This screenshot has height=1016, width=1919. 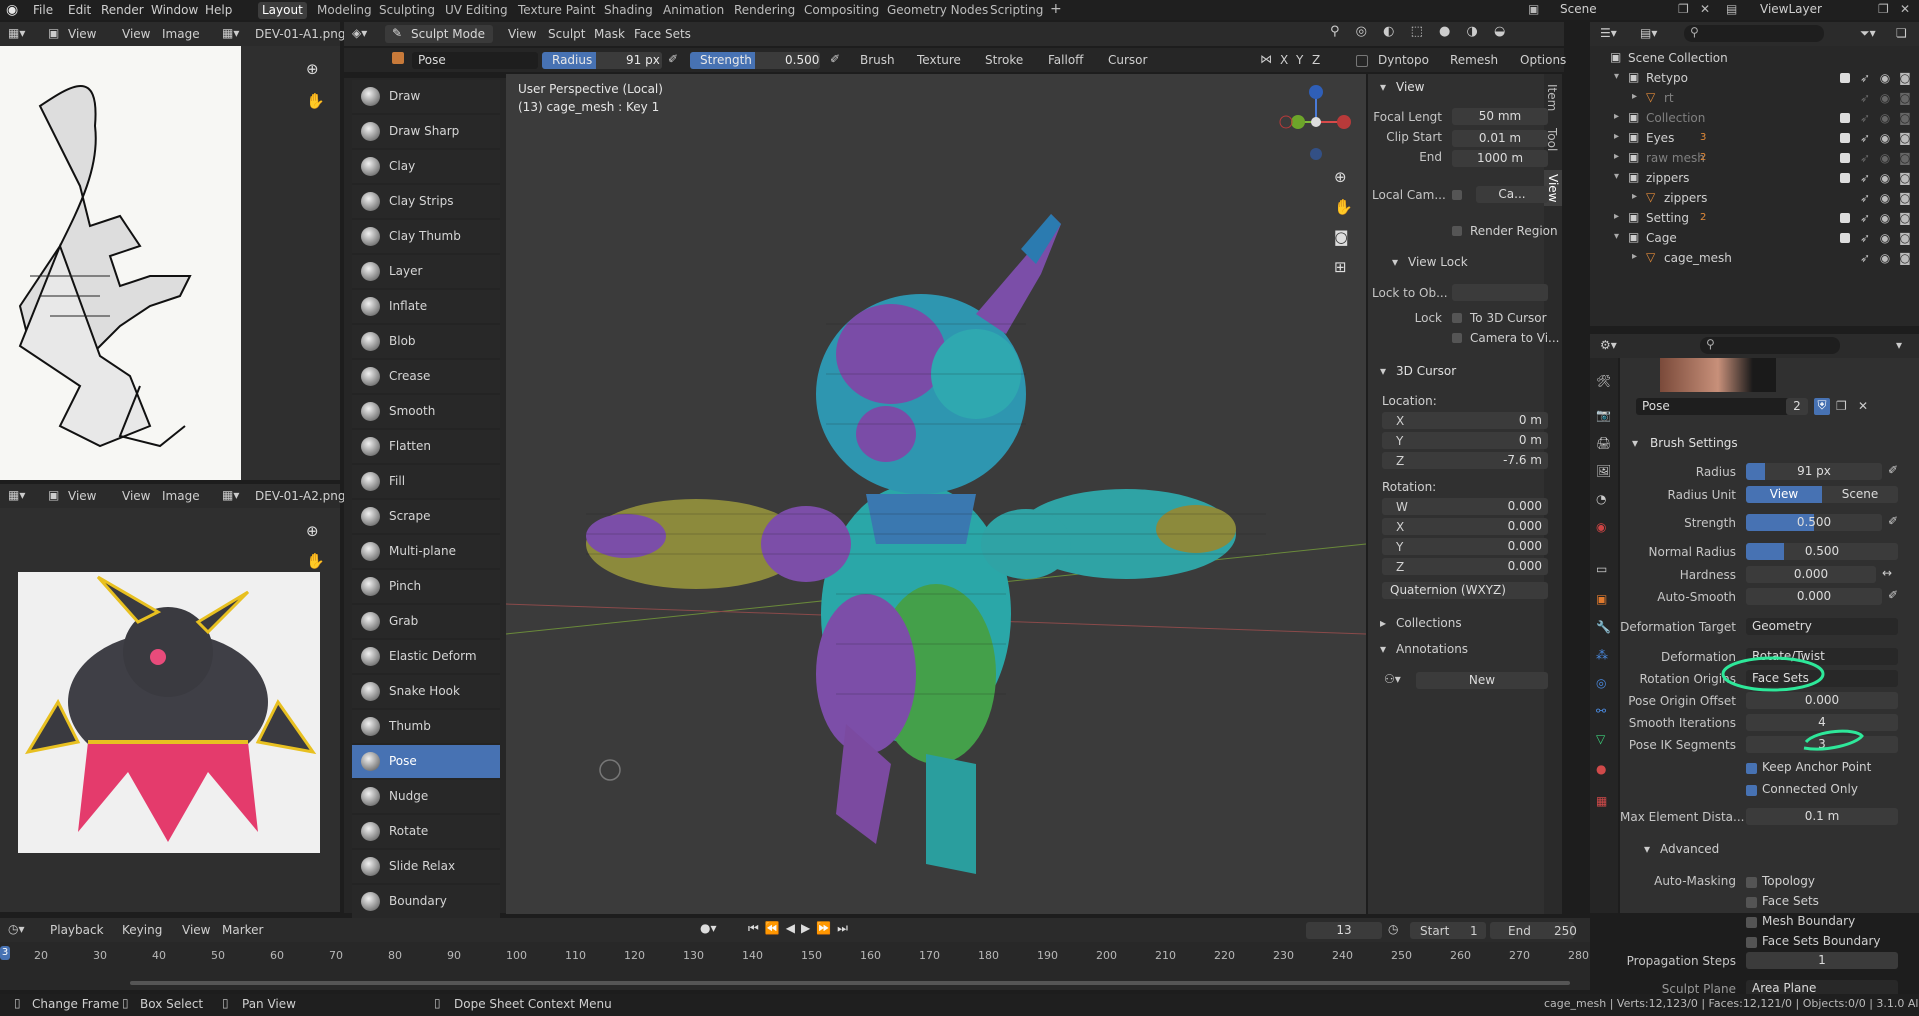 I want to click on auto-smooth-field: 0.000, so click(x=1814, y=596).